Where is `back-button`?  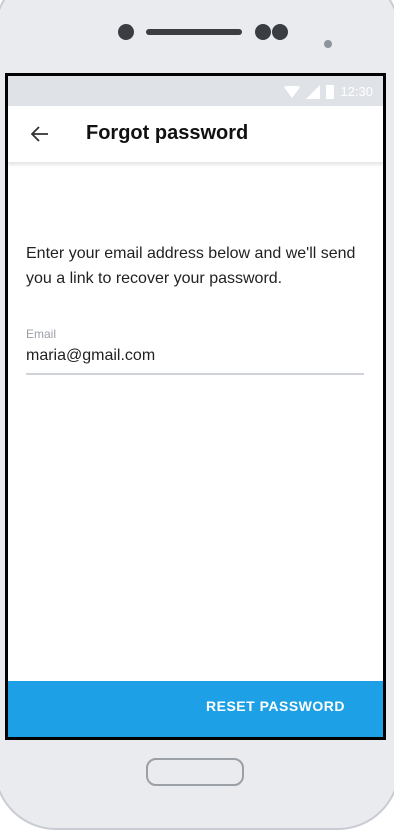
back-button is located at coordinates (40, 134).